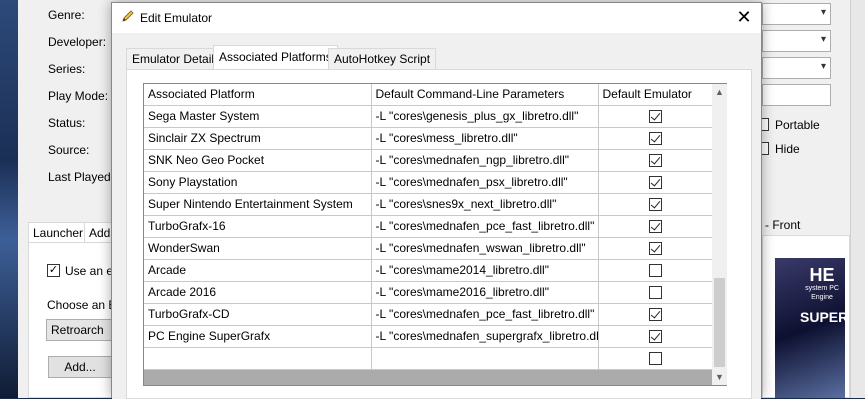  I want to click on platform-cell: SNK Neo Geo Pocket, so click(258, 160).